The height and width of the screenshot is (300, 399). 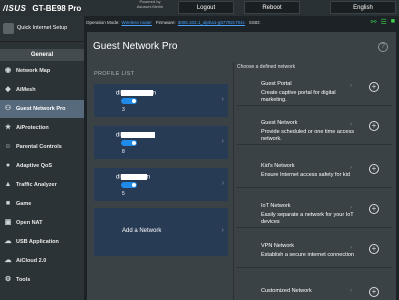 What do you see at coordinates (37, 242) in the screenshot?
I see `sidebar-item-label: USB Application` at bounding box center [37, 242].